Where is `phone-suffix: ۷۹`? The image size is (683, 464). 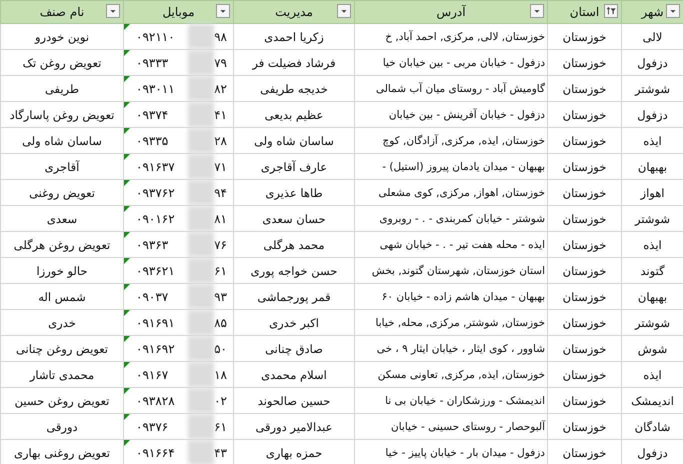
phone-suffix: ۷۹ is located at coordinates (220, 63).